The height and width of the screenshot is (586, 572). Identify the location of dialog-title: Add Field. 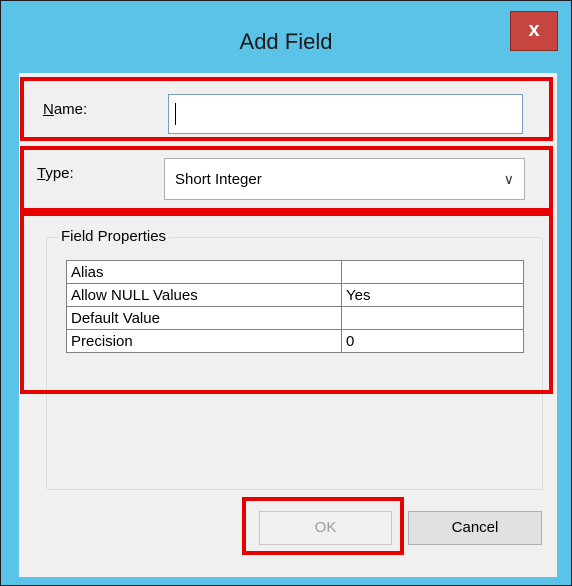
(286, 41).